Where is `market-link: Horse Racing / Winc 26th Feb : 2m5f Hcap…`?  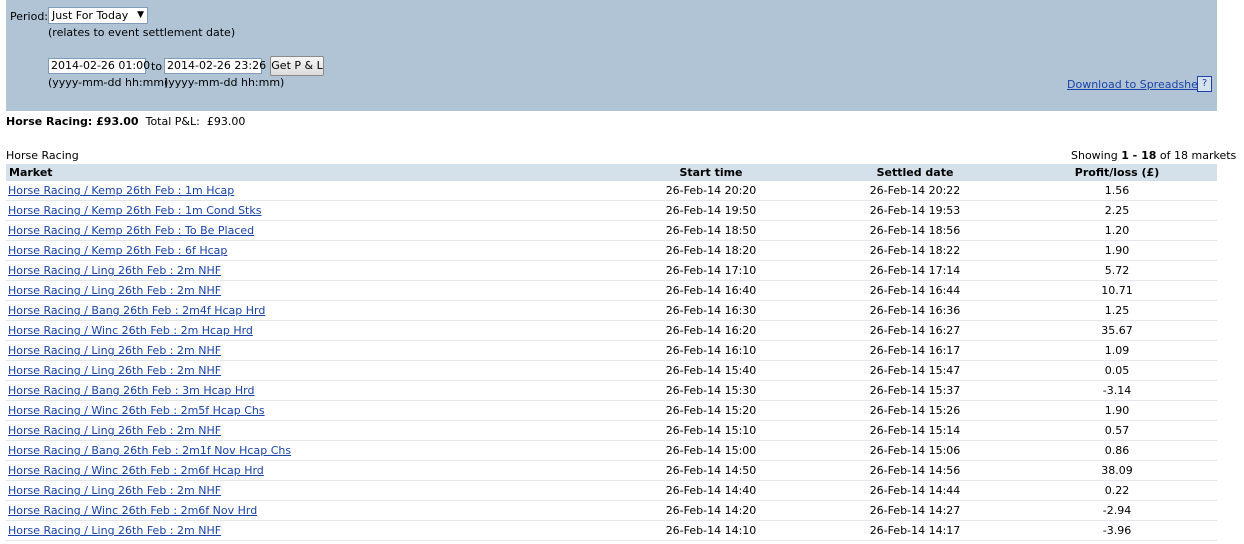 market-link: Horse Racing / Winc 26th Feb : 2m5f Hcap… is located at coordinates (136, 410).